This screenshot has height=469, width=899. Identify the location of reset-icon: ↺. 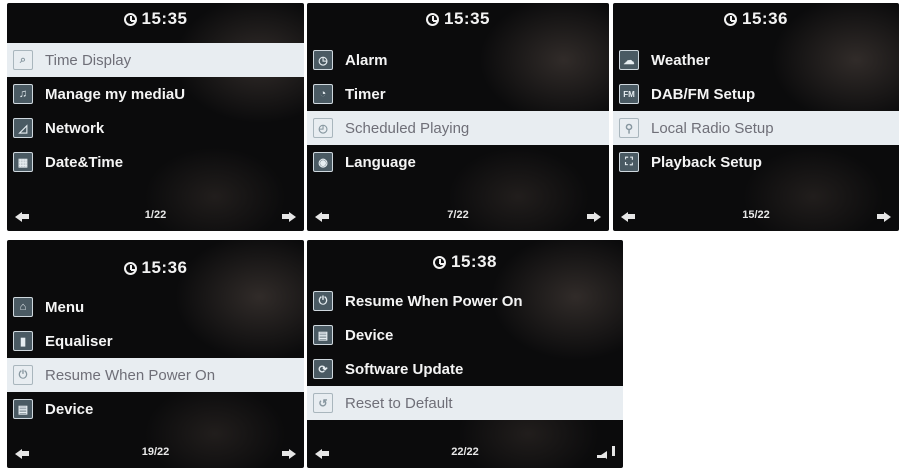
(323, 403).